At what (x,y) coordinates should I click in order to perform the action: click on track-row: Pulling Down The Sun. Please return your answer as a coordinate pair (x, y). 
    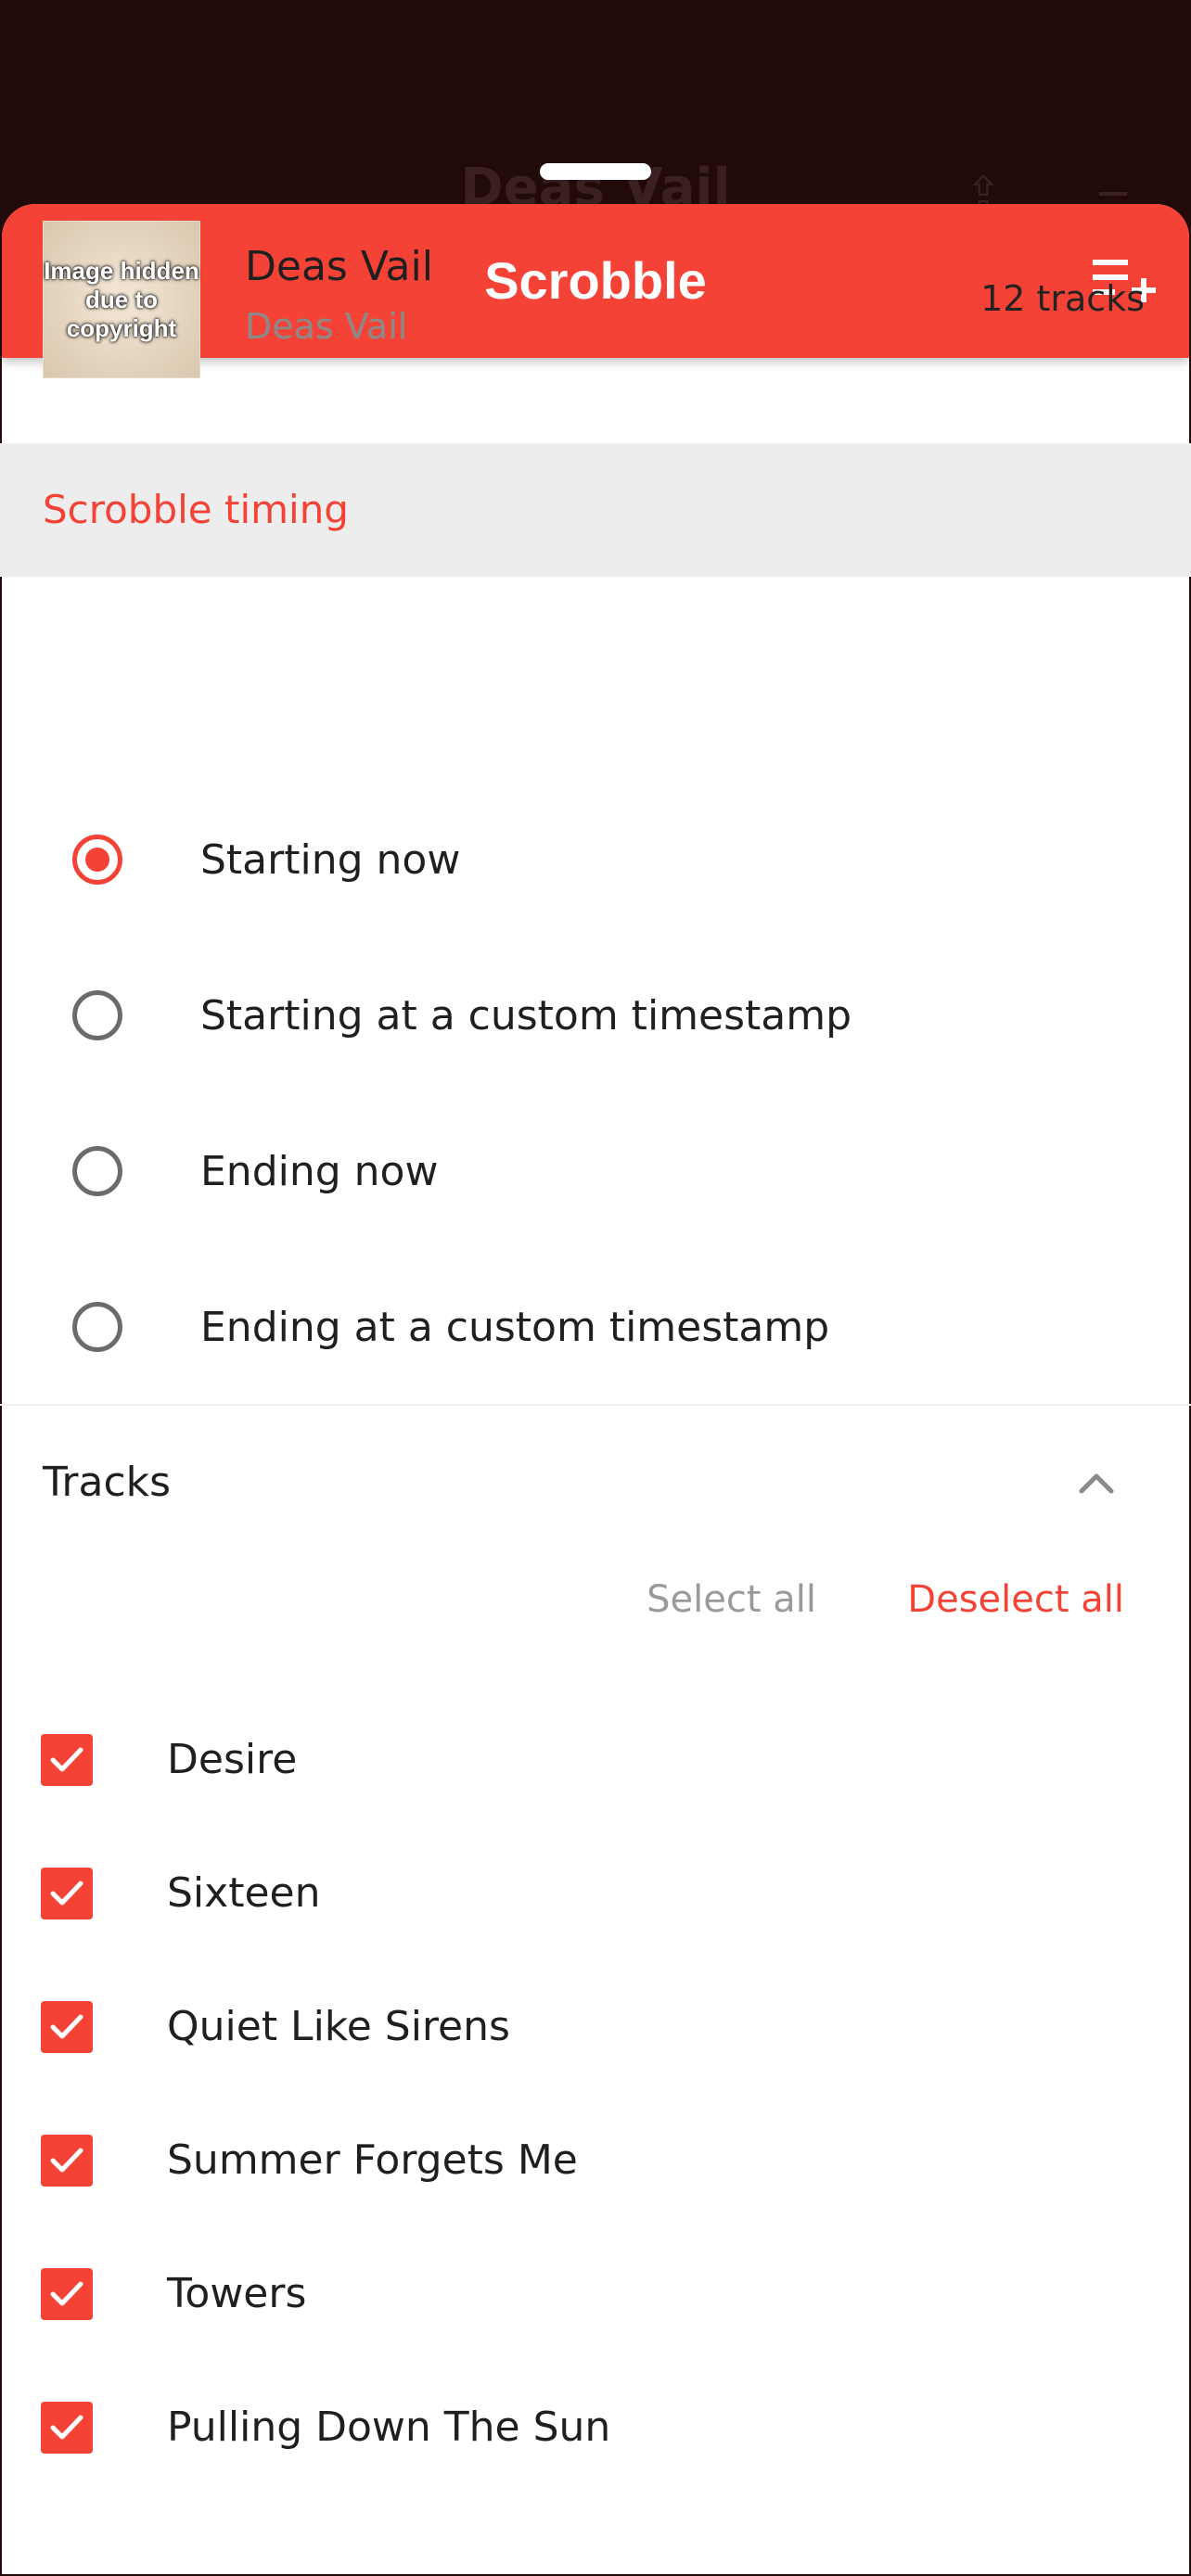
    Looking at the image, I should click on (595, 2427).